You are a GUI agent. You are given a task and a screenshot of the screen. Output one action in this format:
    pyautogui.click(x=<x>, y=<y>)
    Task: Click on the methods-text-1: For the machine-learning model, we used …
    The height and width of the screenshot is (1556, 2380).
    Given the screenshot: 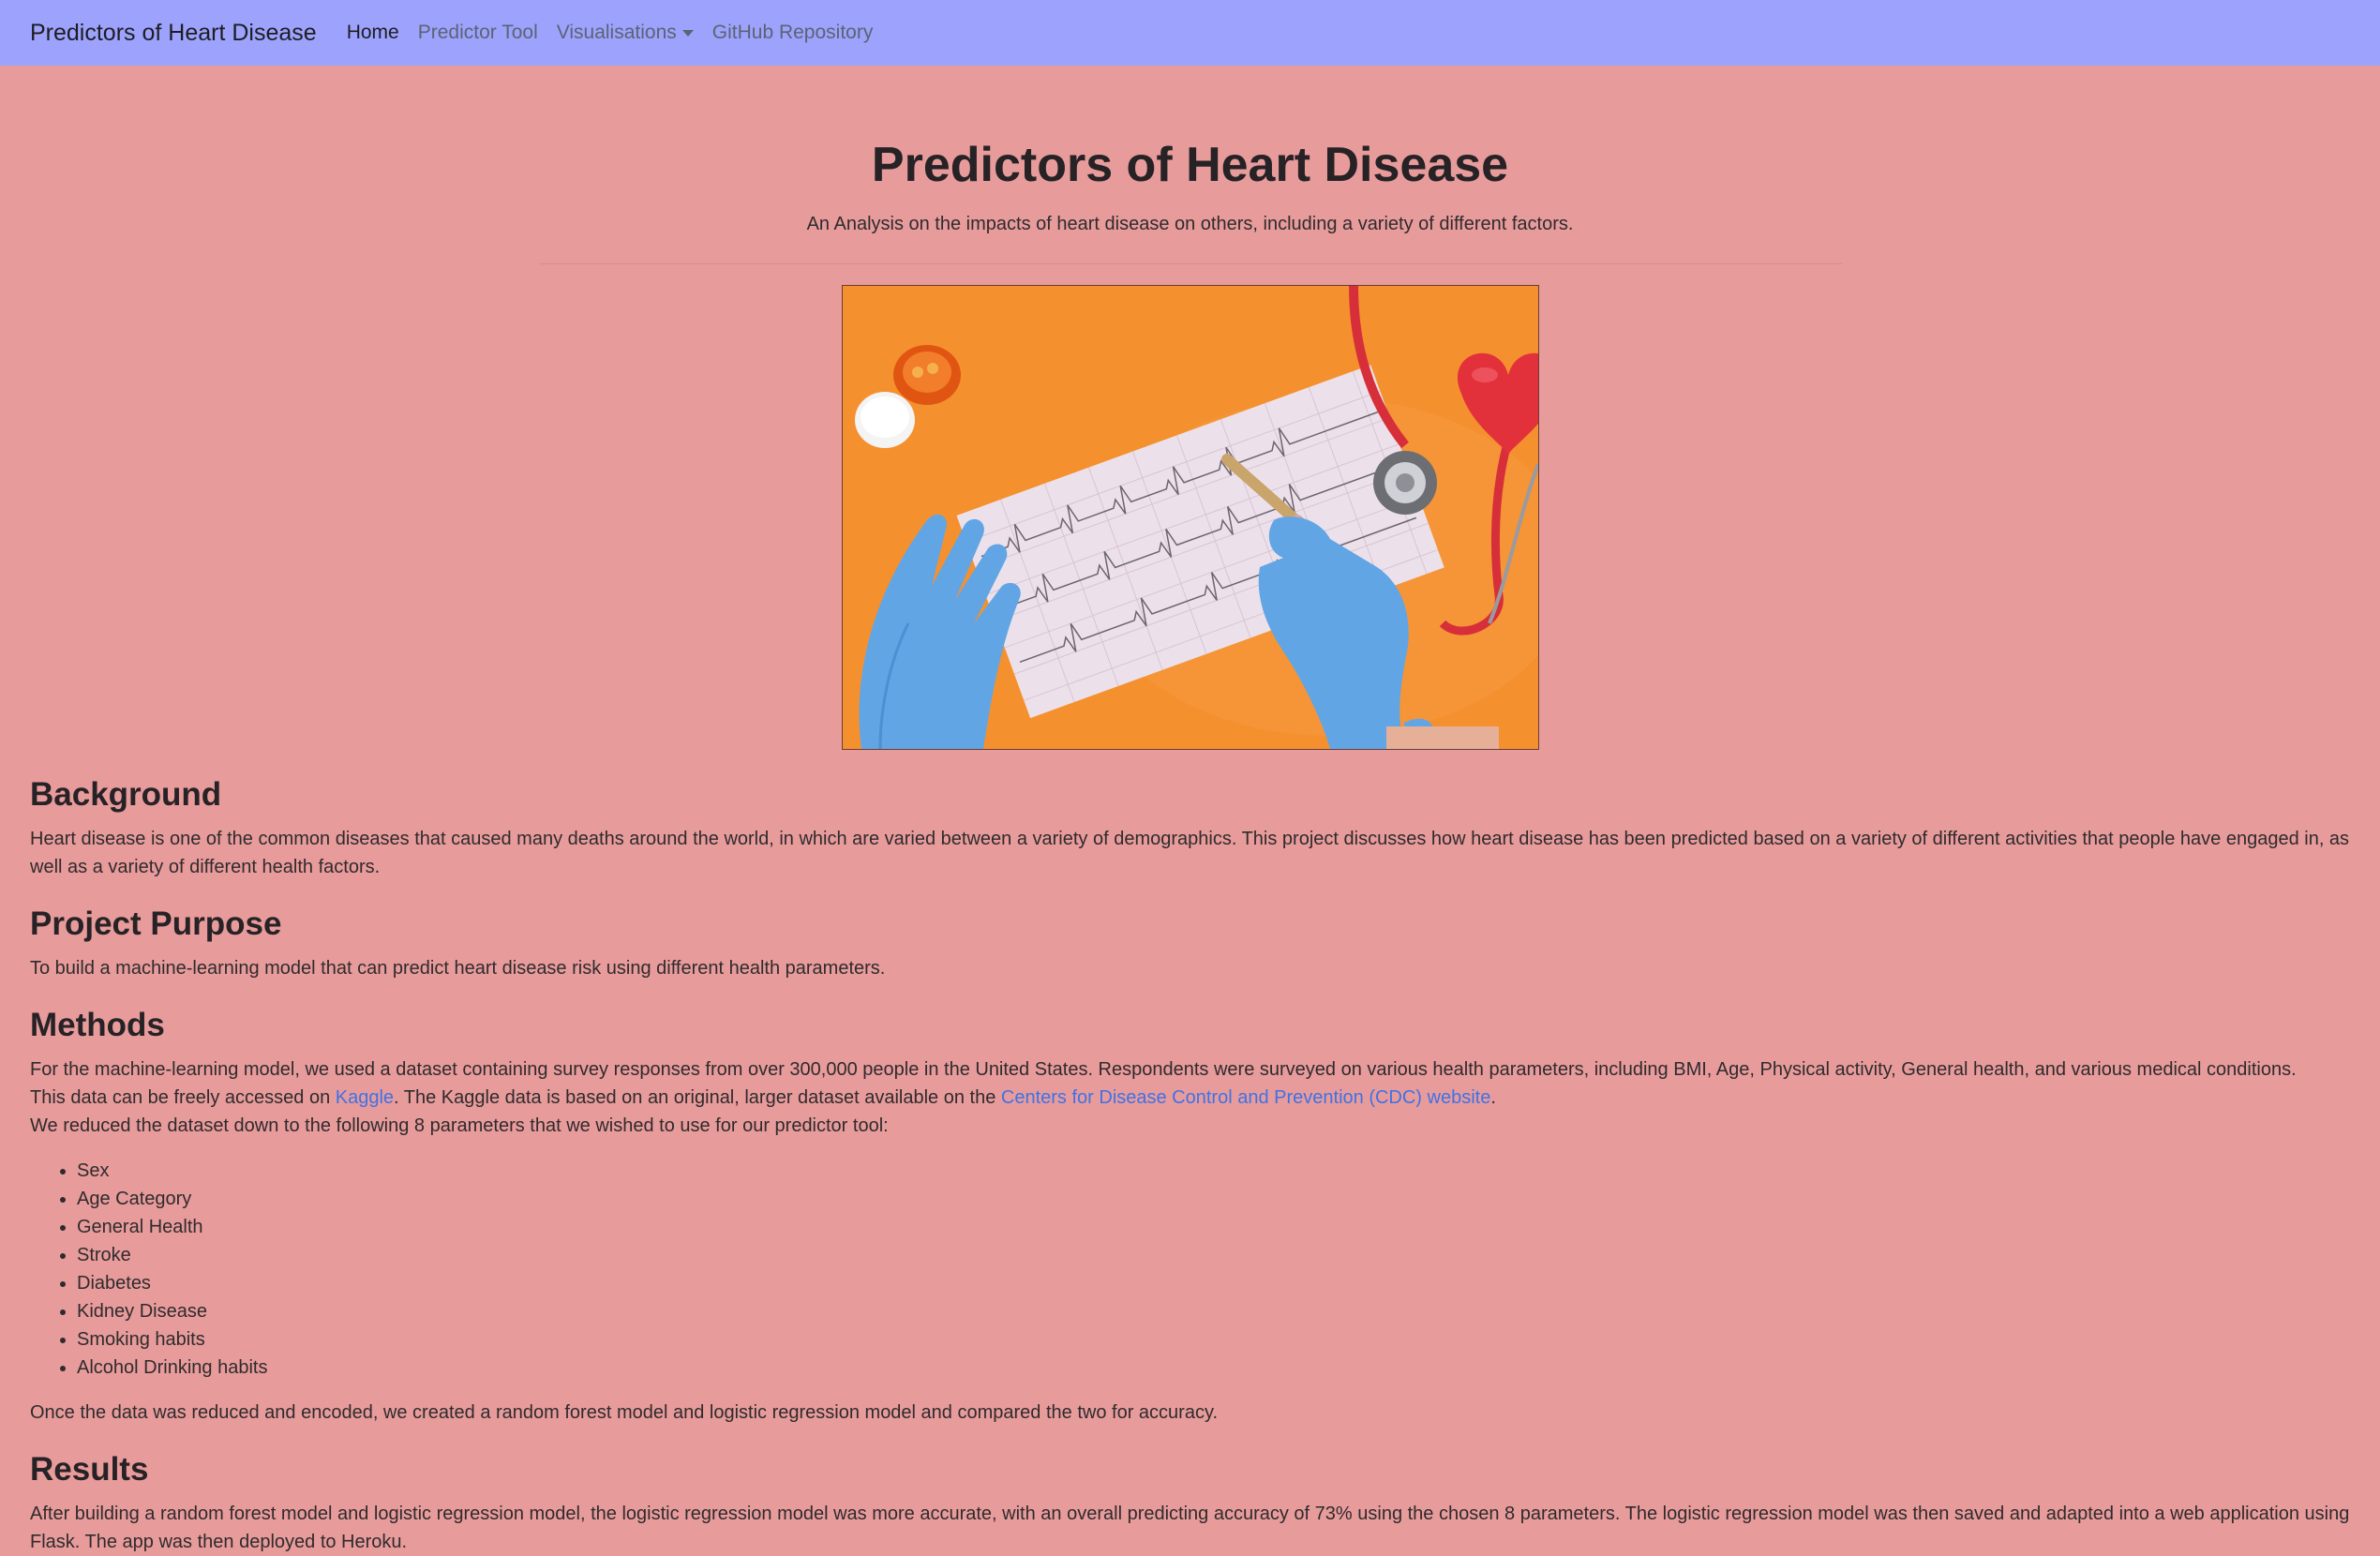 What is the action you would take?
    pyautogui.click(x=1163, y=1069)
    